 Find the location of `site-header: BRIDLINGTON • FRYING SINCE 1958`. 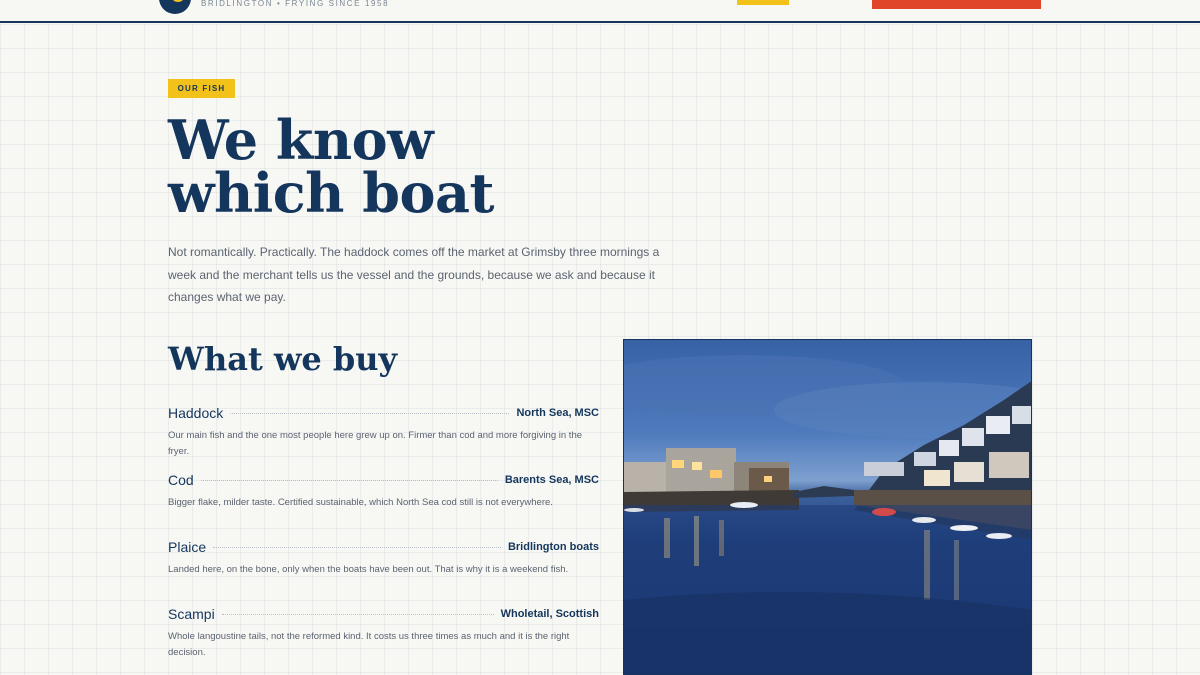

site-header: BRIDLINGTON • FRYING SINCE 1958 is located at coordinates (600, 11).